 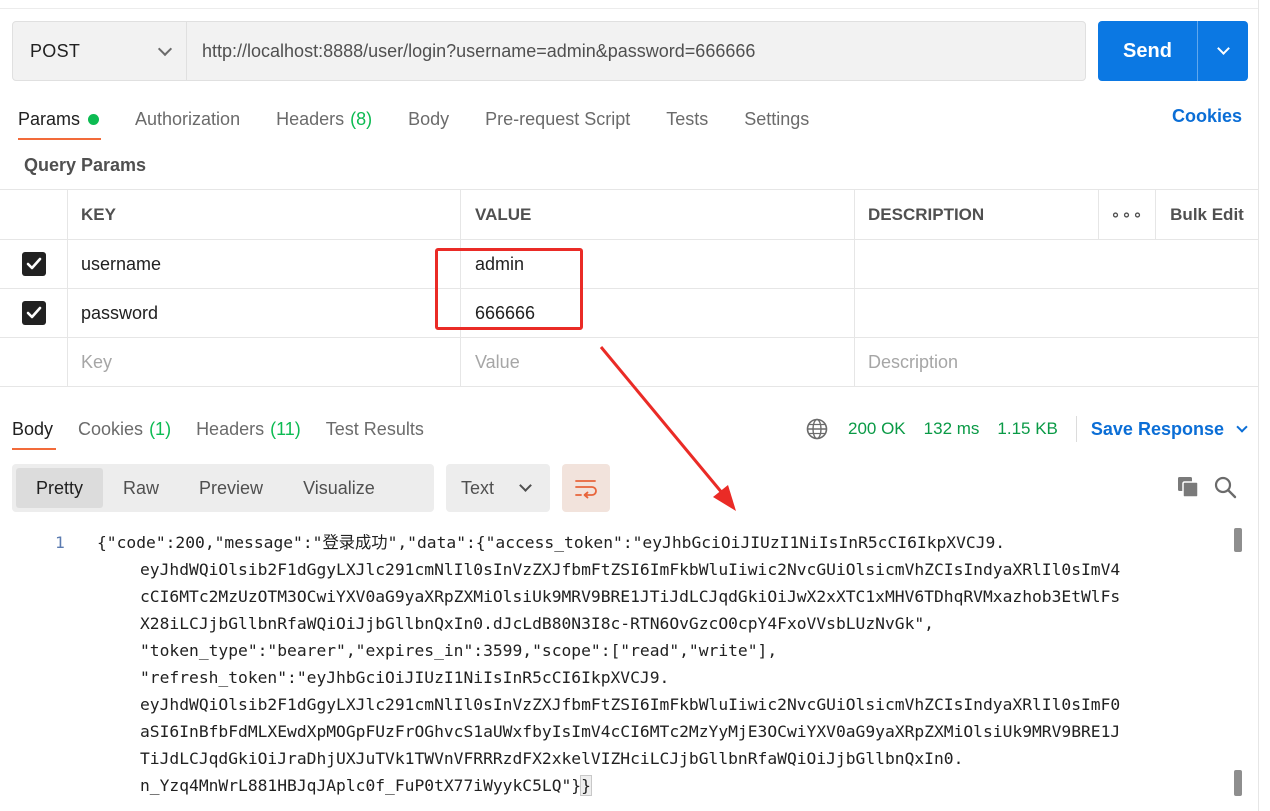 I want to click on tab-authorization-label: Authorization, so click(x=188, y=118).